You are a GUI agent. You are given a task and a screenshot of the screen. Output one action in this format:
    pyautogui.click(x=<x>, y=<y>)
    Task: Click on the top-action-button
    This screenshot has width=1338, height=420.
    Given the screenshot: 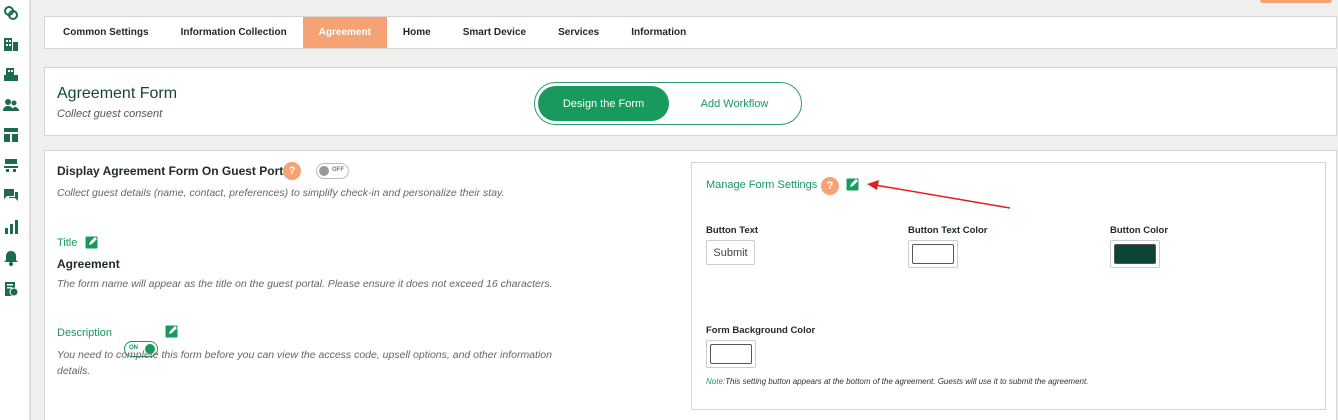 What is the action you would take?
    pyautogui.click(x=1296, y=1)
    